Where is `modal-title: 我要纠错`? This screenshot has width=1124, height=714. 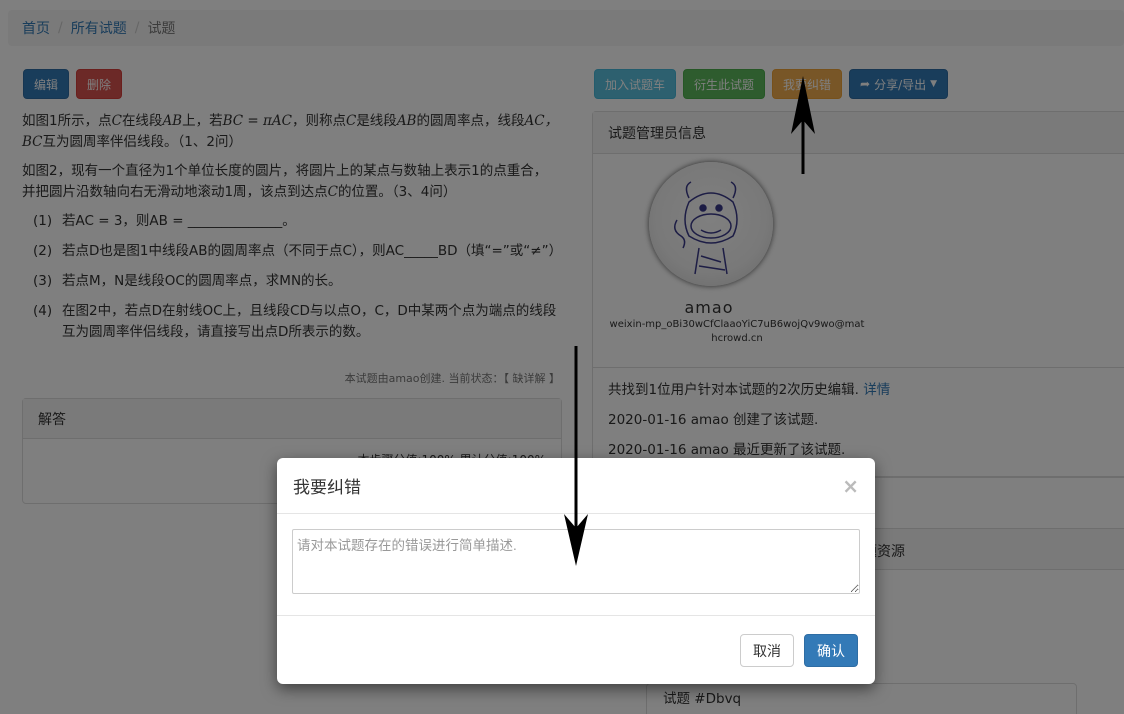 modal-title: 我要纠错 is located at coordinates (327, 488).